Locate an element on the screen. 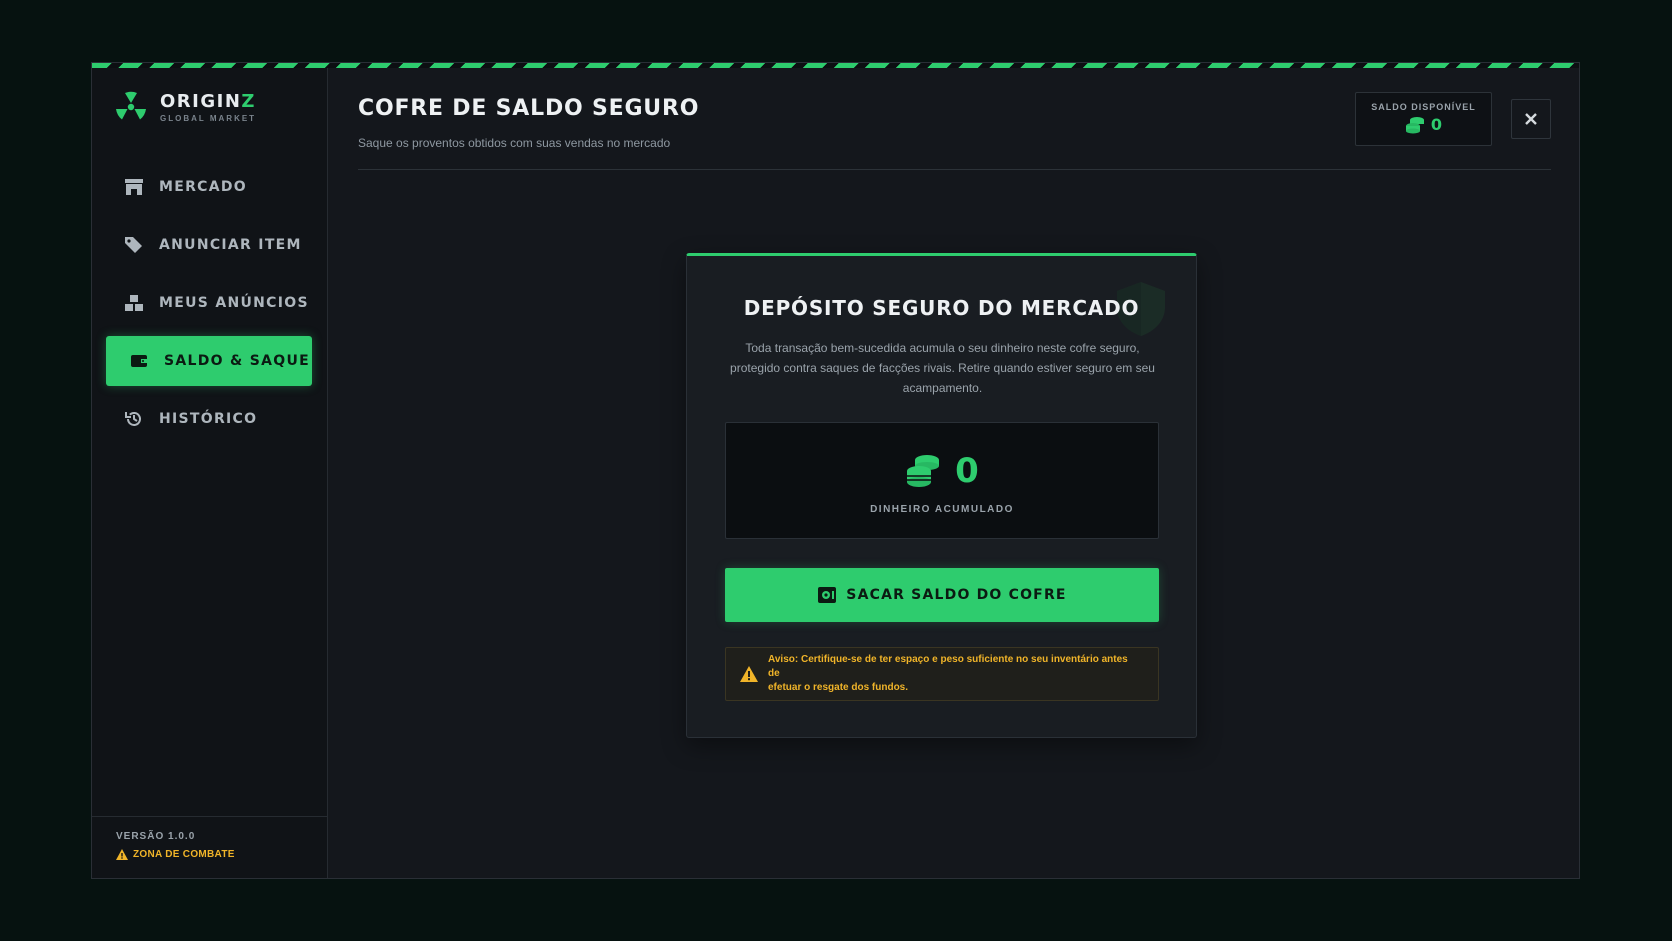 The height and width of the screenshot is (941, 1672). balance-label: SALDO DISPONÍVEL is located at coordinates (1423, 107).